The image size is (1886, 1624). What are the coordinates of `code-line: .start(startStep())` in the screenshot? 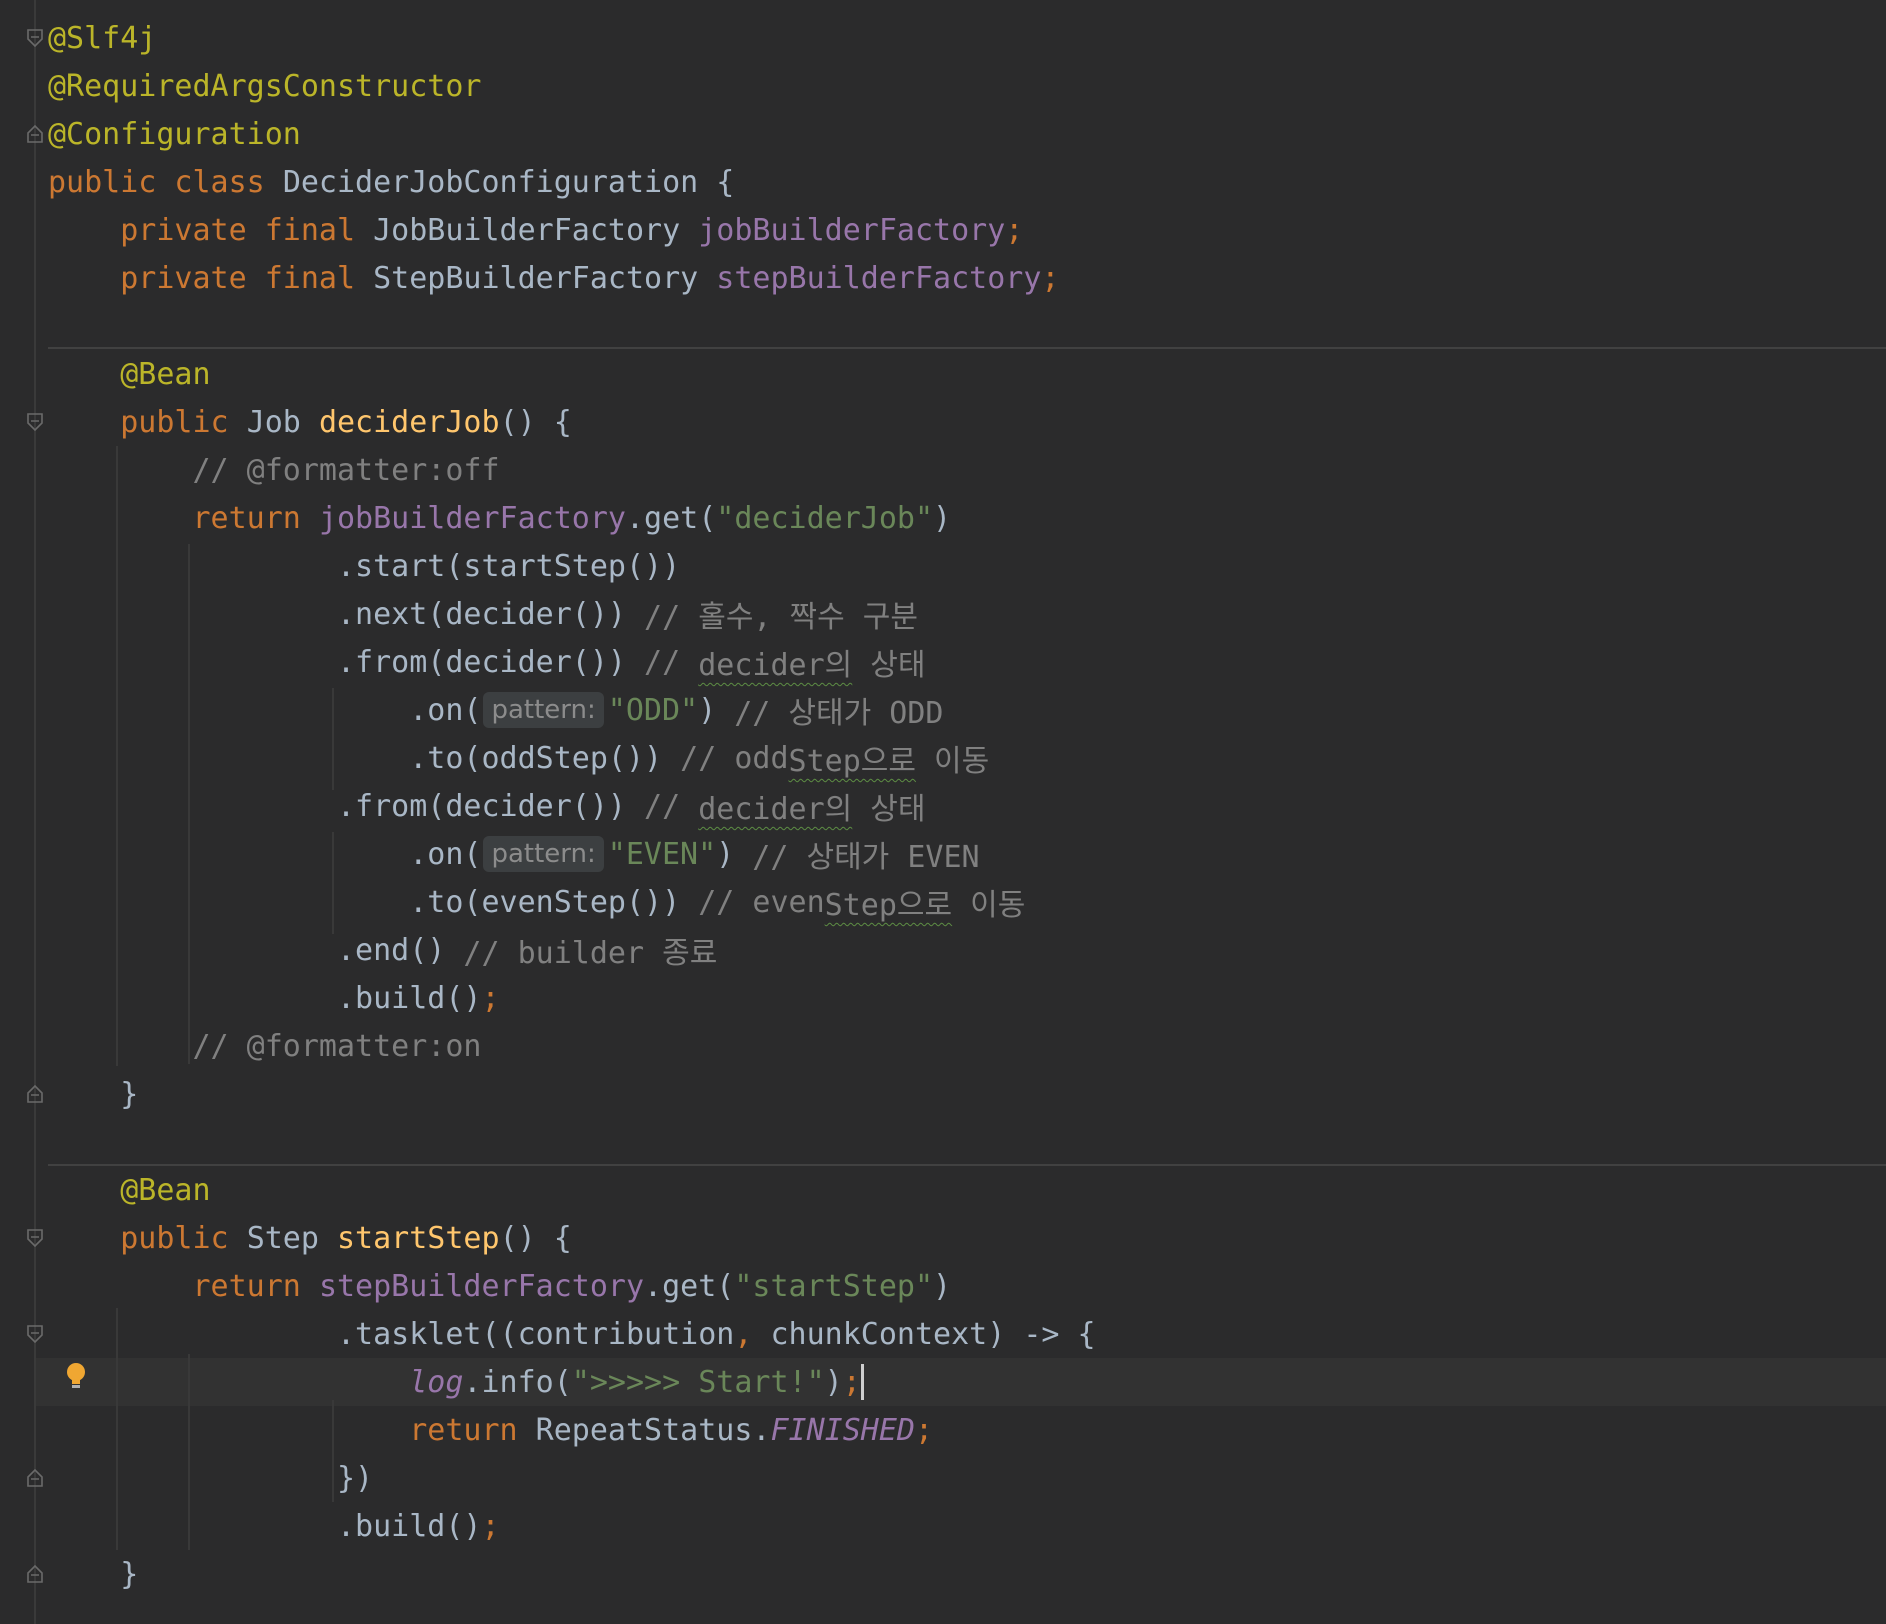 It's located at (364, 566).